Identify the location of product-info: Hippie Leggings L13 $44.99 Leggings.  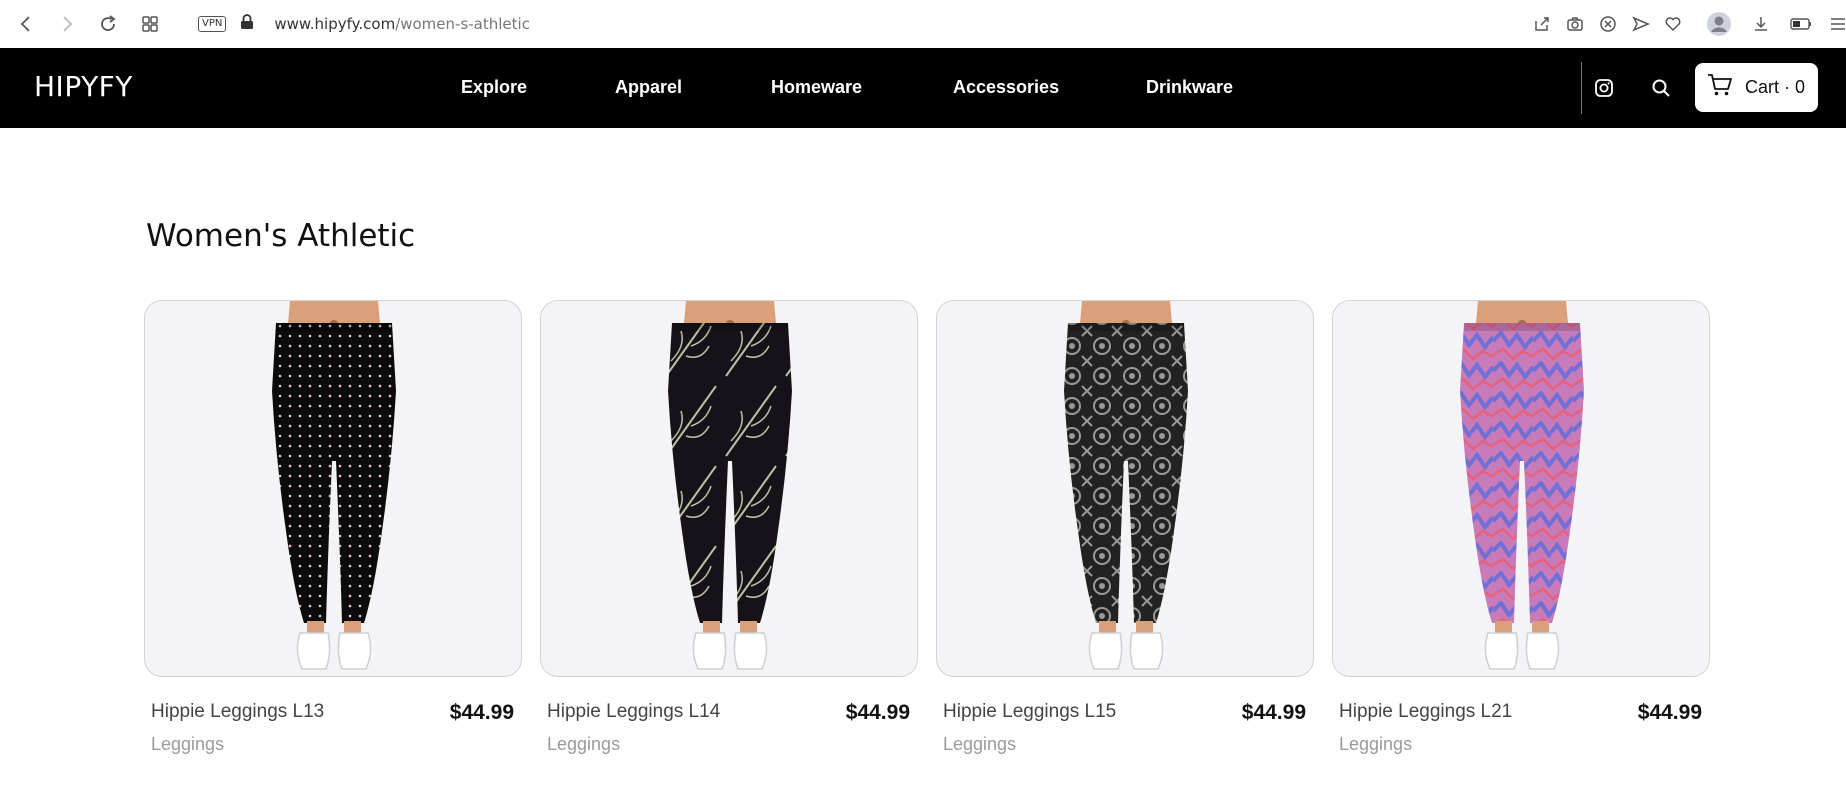
(333, 722).